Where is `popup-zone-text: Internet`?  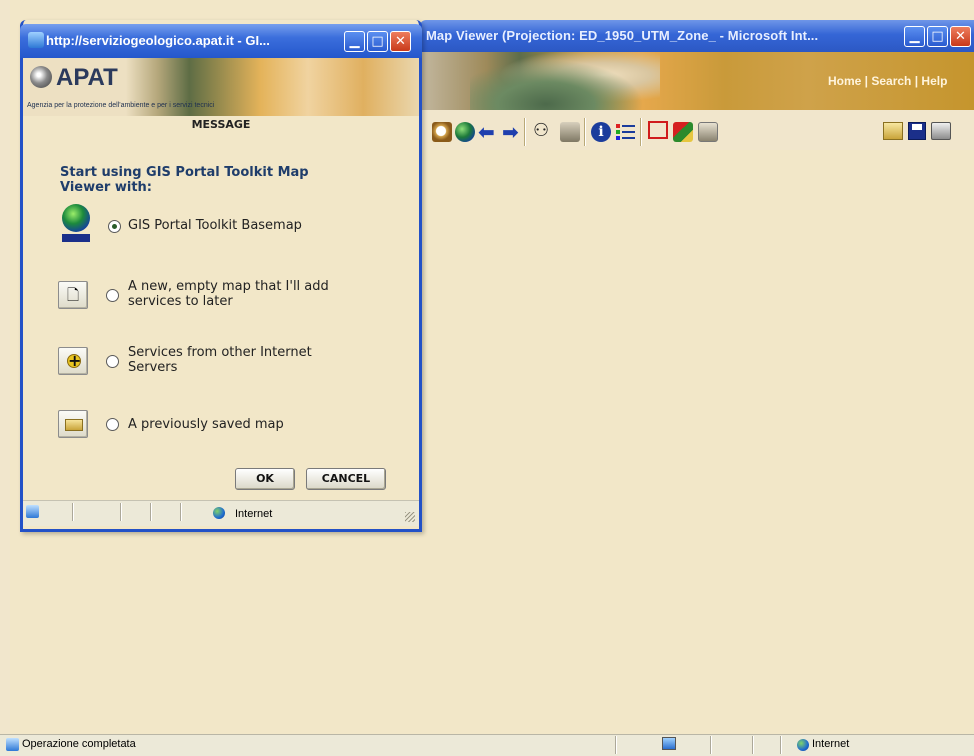 popup-zone-text: Internet is located at coordinates (254, 514).